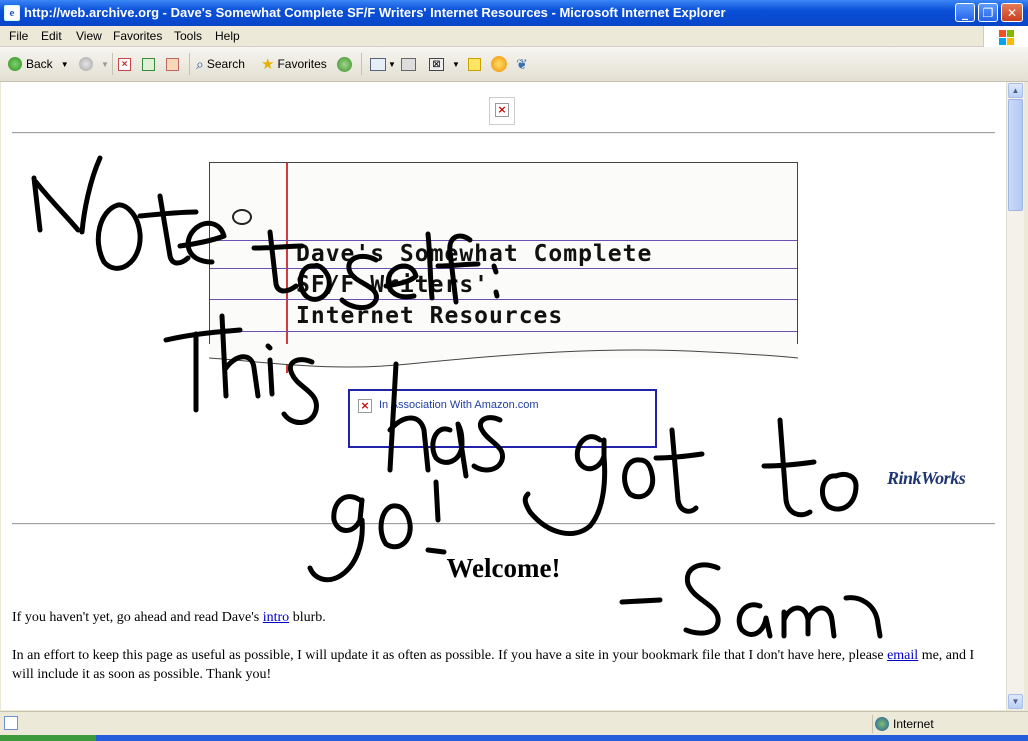  What do you see at coordinates (913, 724) in the screenshot?
I see `zone-label: Internet` at bounding box center [913, 724].